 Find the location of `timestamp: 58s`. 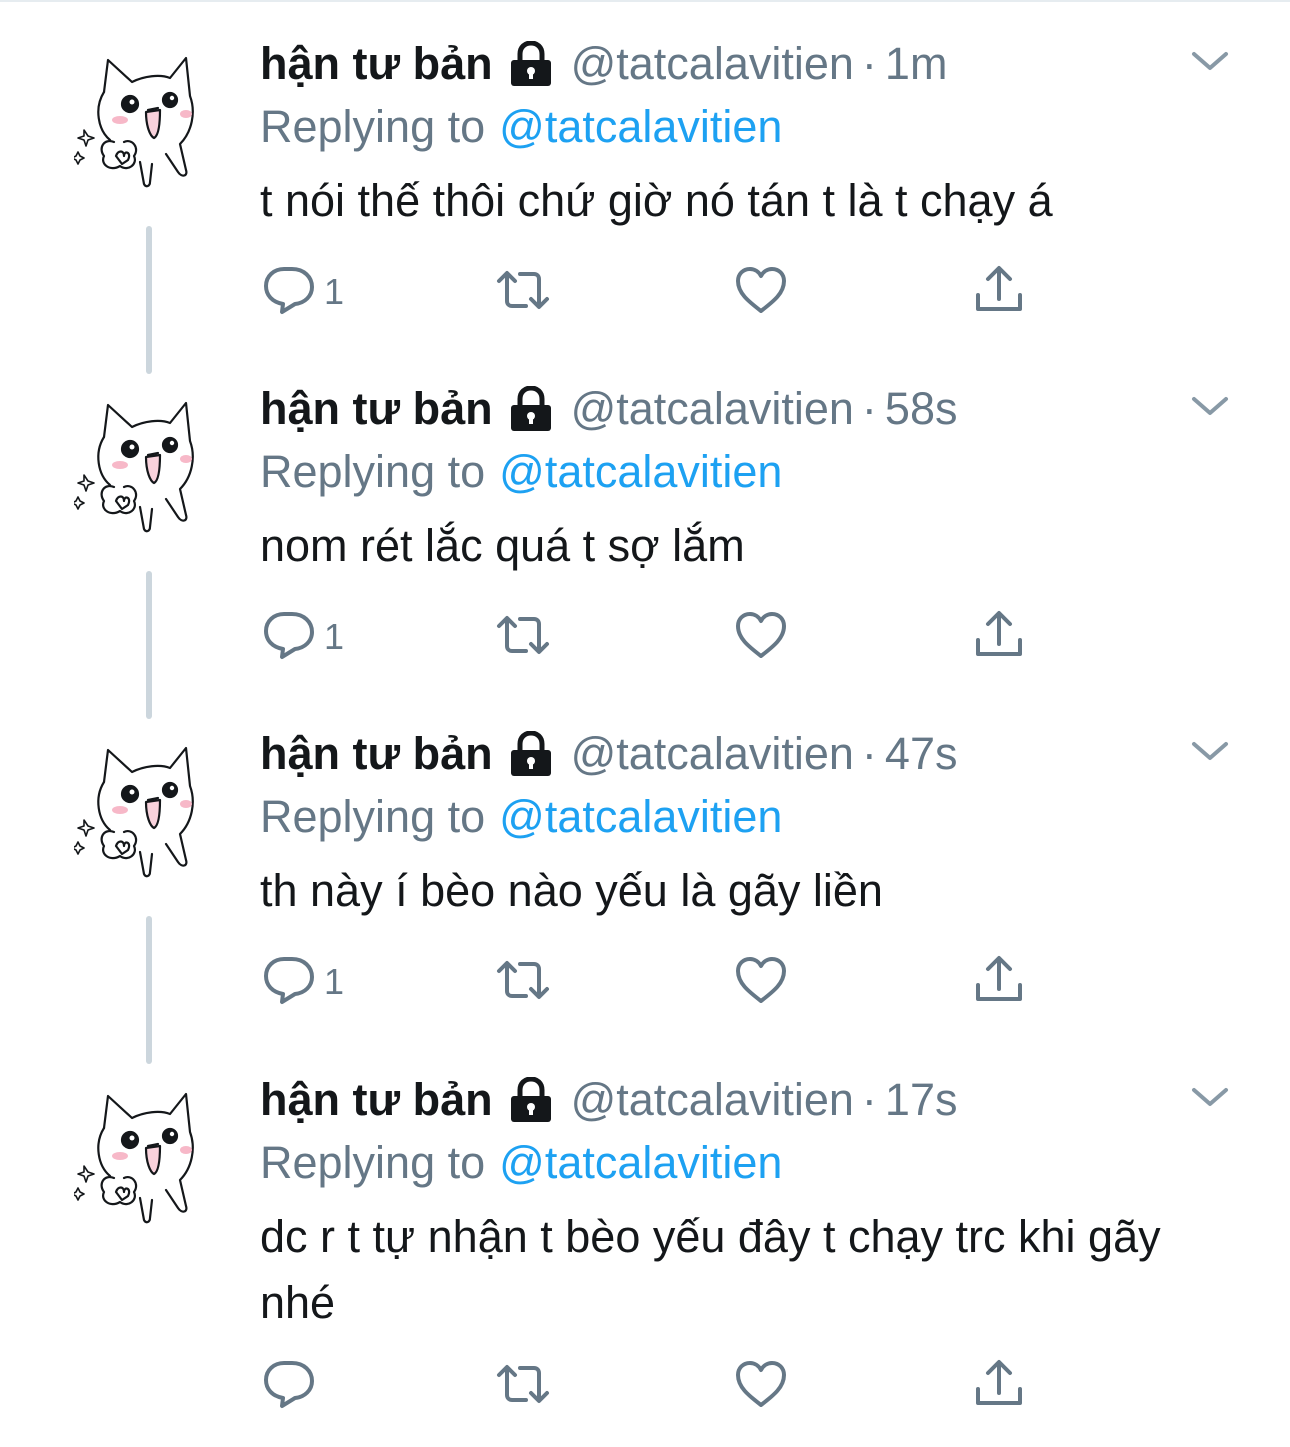

timestamp: 58s is located at coordinates (921, 409).